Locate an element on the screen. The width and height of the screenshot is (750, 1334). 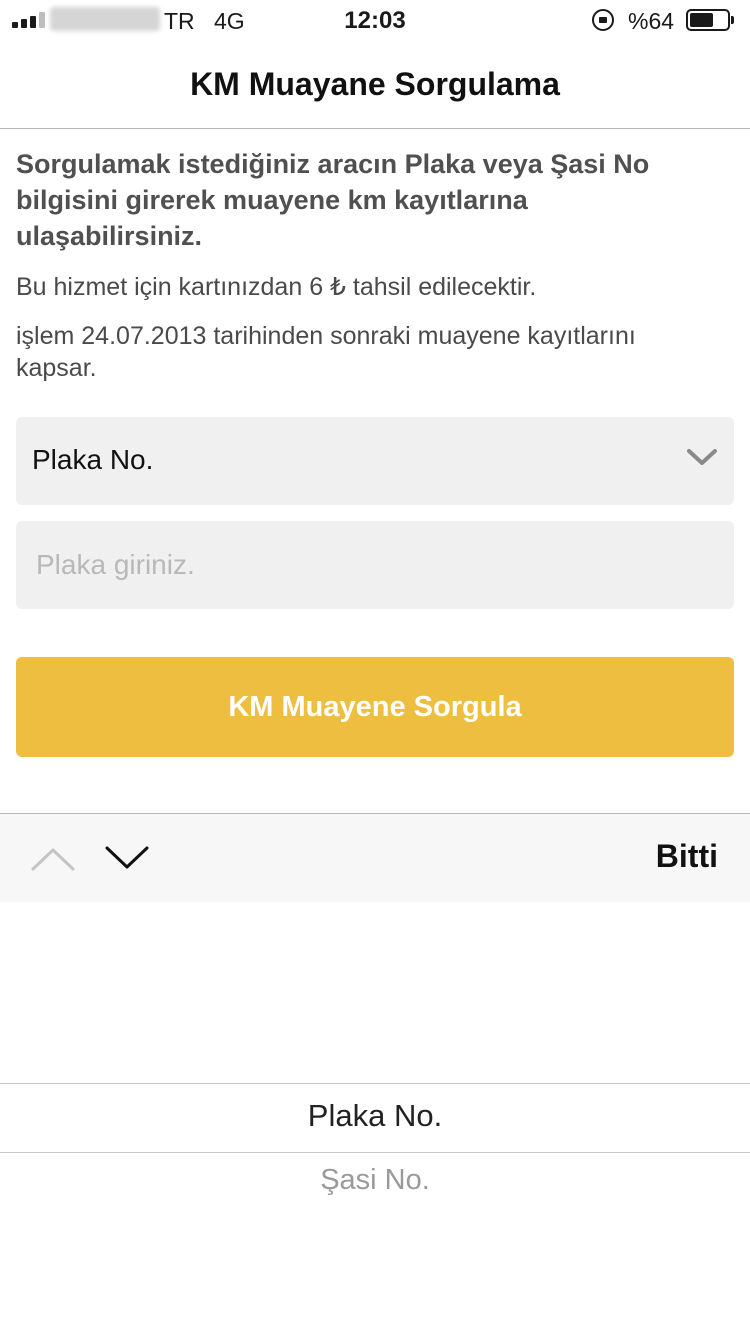
plate-input is located at coordinates (375, 565).